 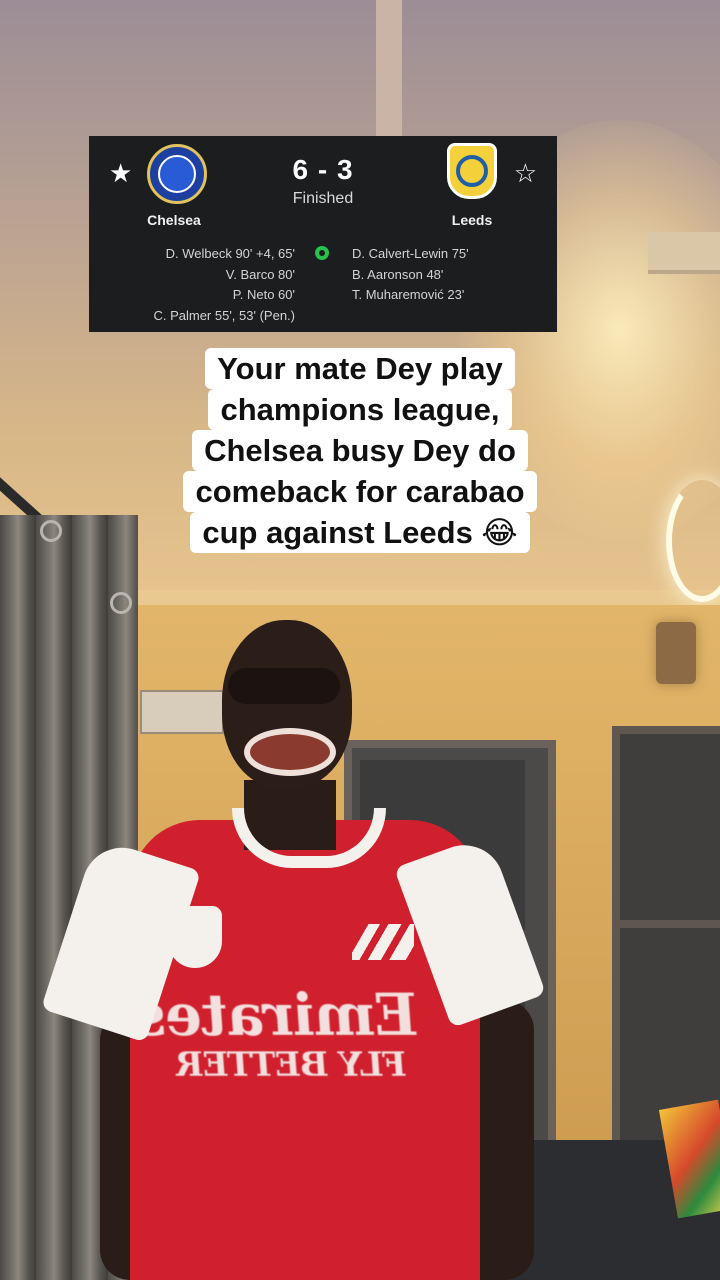 What do you see at coordinates (230, 253) in the screenshot?
I see `scorer-item: D. Welbeck 90' +4, 65'` at bounding box center [230, 253].